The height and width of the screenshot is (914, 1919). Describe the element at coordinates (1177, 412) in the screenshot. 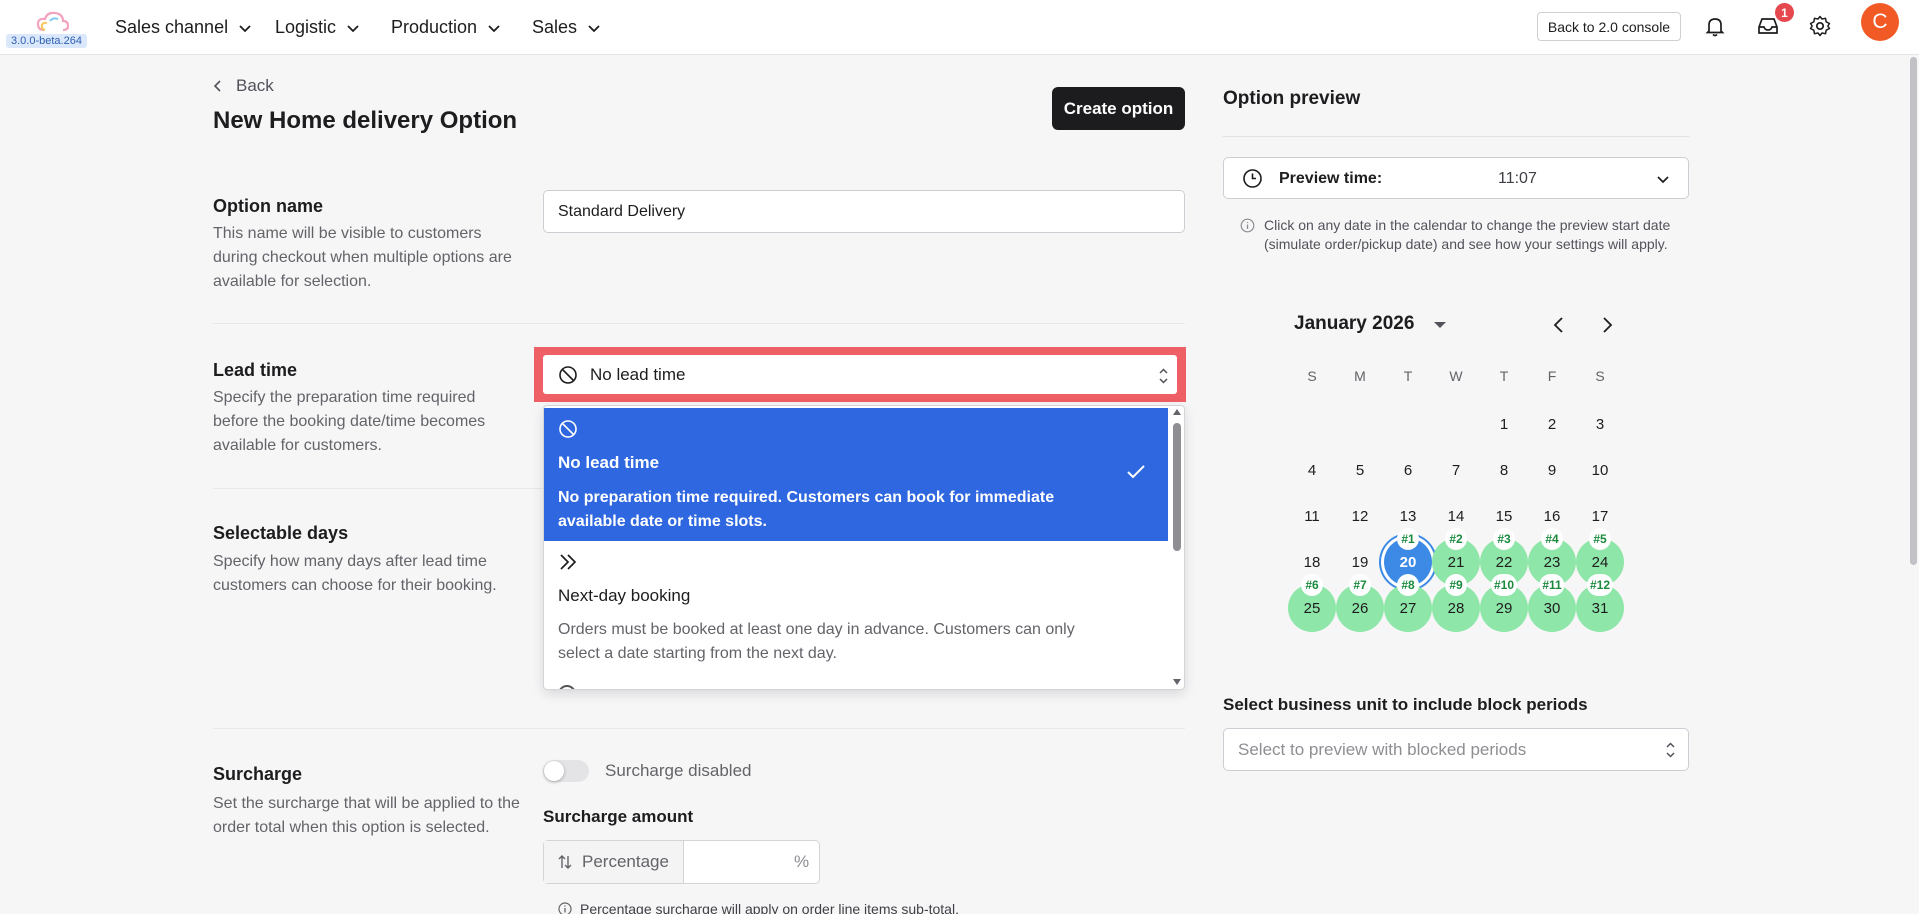

I see `scroll-up-arrow-icon` at that location.